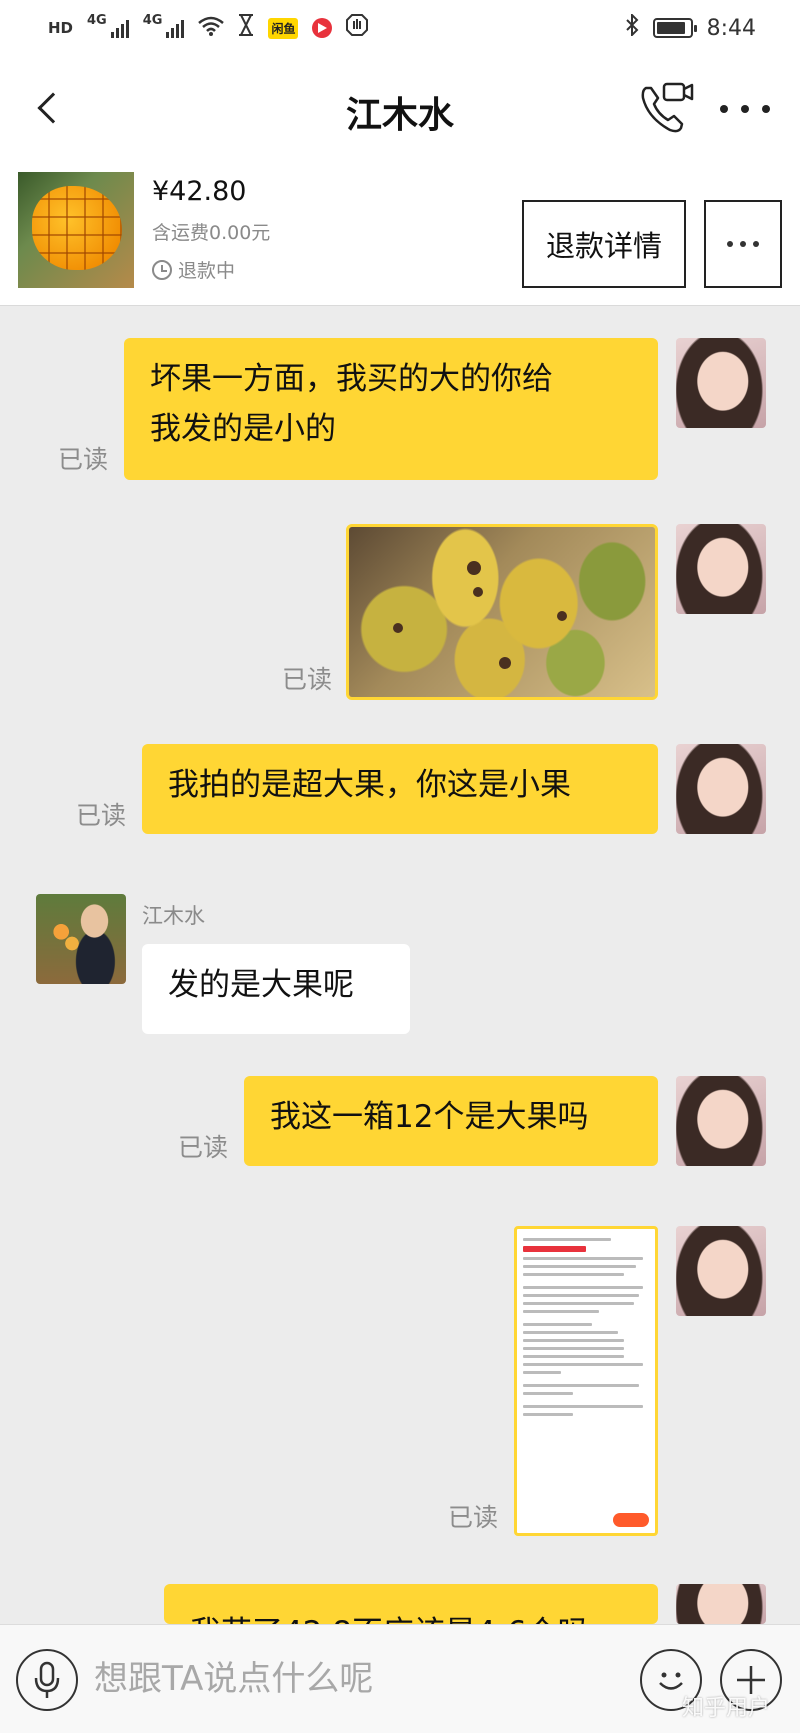 This screenshot has height=1733, width=800. Describe the element at coordinates (261, 985) in the screenshot. I see `message-text: 发的是大果呢` at that location.